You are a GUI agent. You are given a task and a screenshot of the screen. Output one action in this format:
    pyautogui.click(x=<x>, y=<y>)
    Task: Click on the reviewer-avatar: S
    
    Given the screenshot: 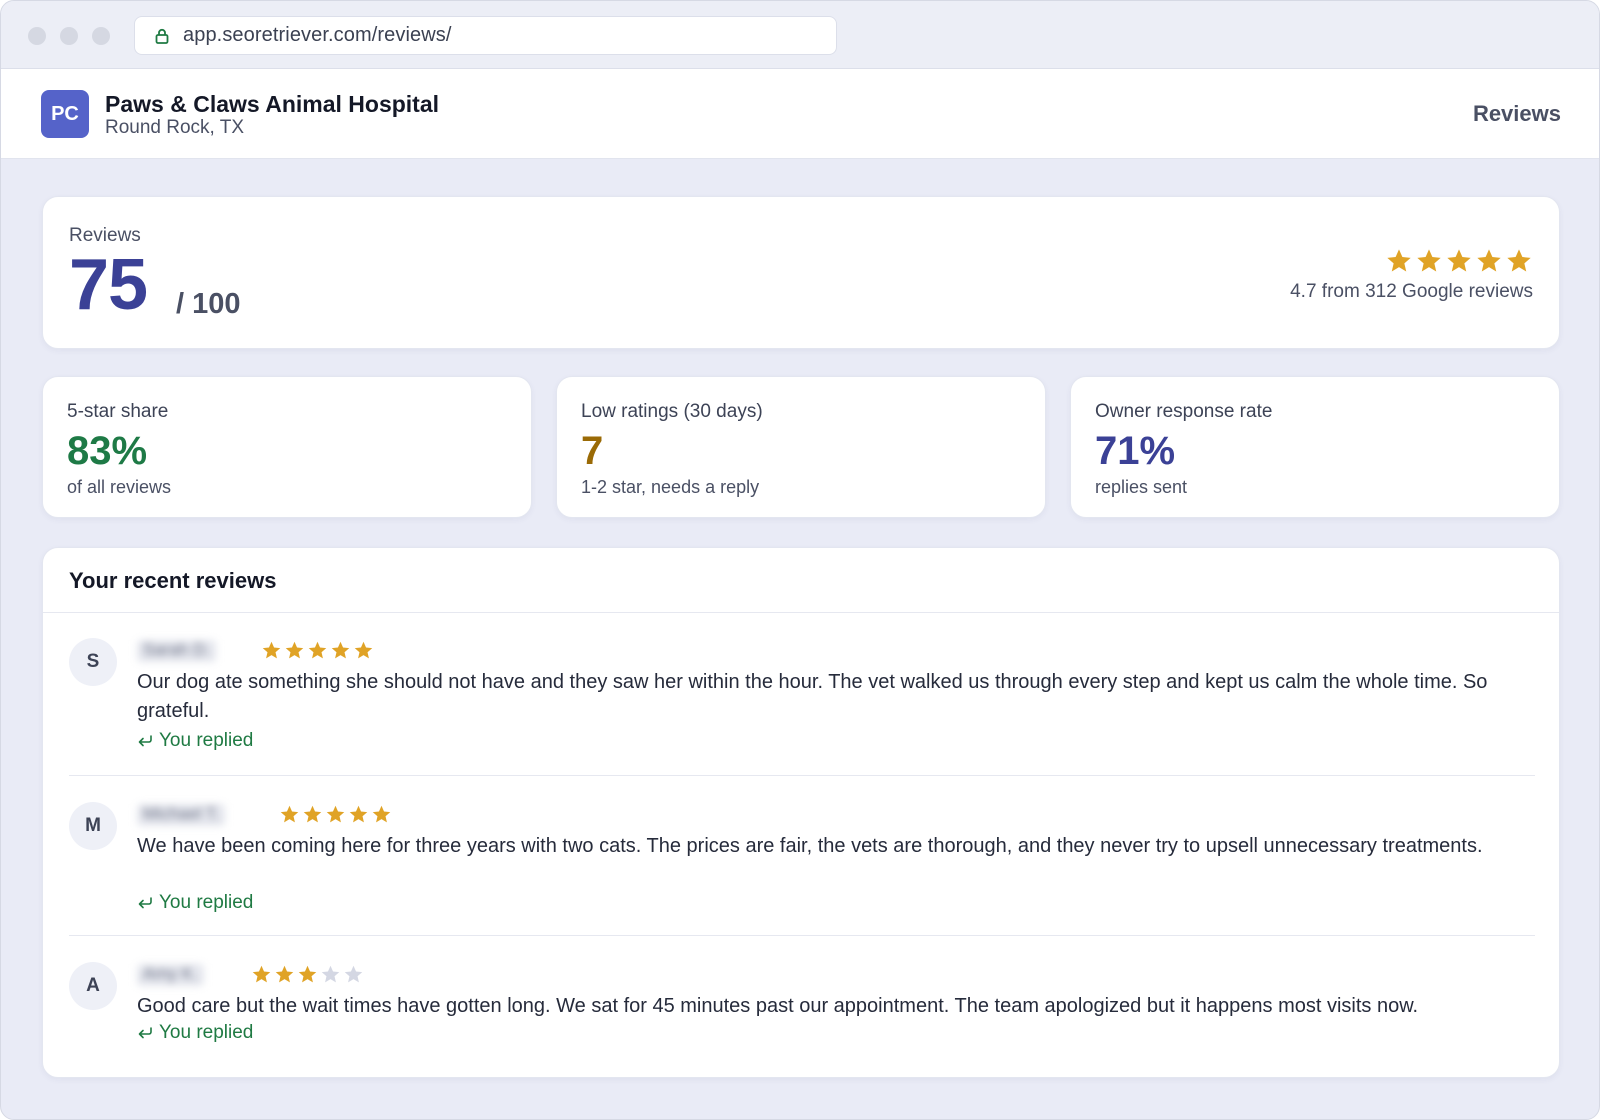 What is the action you would take?
    pyautogui.click(x=93, y=662)
    